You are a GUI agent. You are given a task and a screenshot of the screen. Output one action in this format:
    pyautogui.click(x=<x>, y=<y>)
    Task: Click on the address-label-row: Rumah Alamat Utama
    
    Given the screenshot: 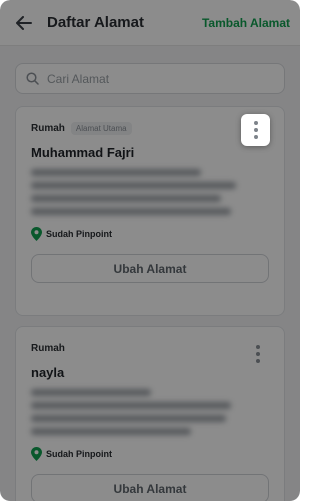 What is the action you would take?
    pyautogui.click(x=150, y=128)
    